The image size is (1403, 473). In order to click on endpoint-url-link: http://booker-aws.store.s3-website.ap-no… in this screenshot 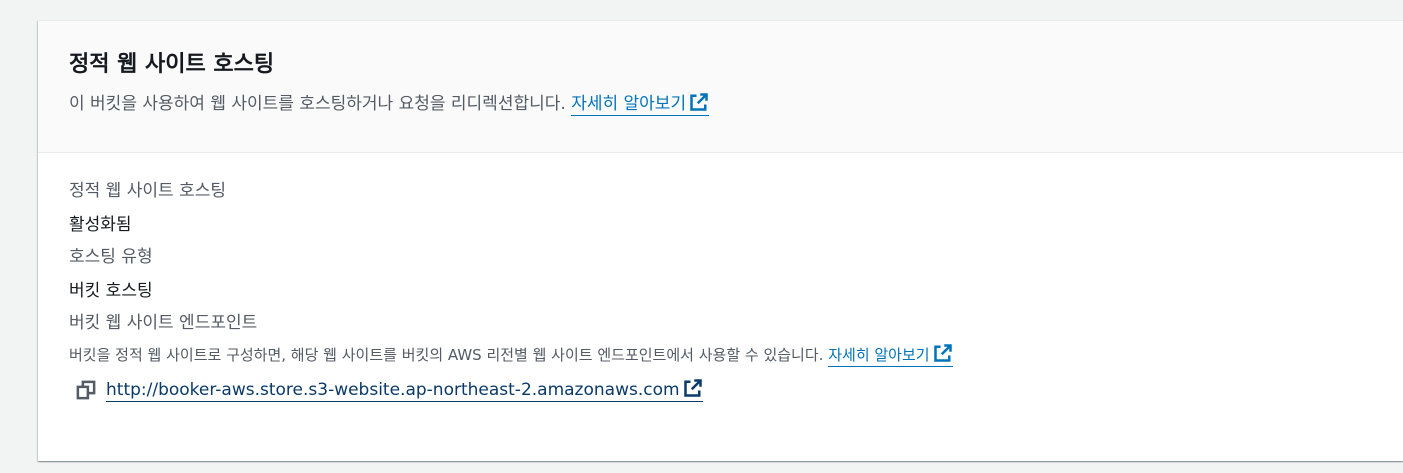, I will do `click(404, 390)`.